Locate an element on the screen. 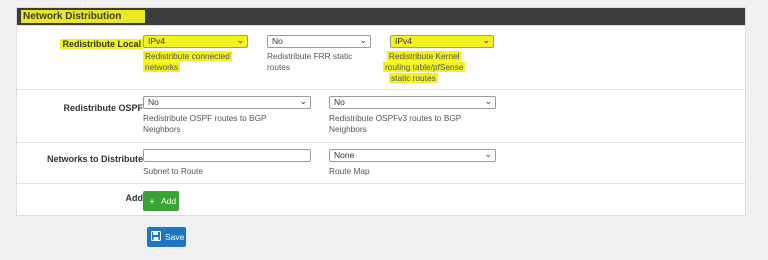 This screenshot has width=768, height=260. redistribute-ospf-label: Redistribute OSPF is located at coordinates (103, 108).